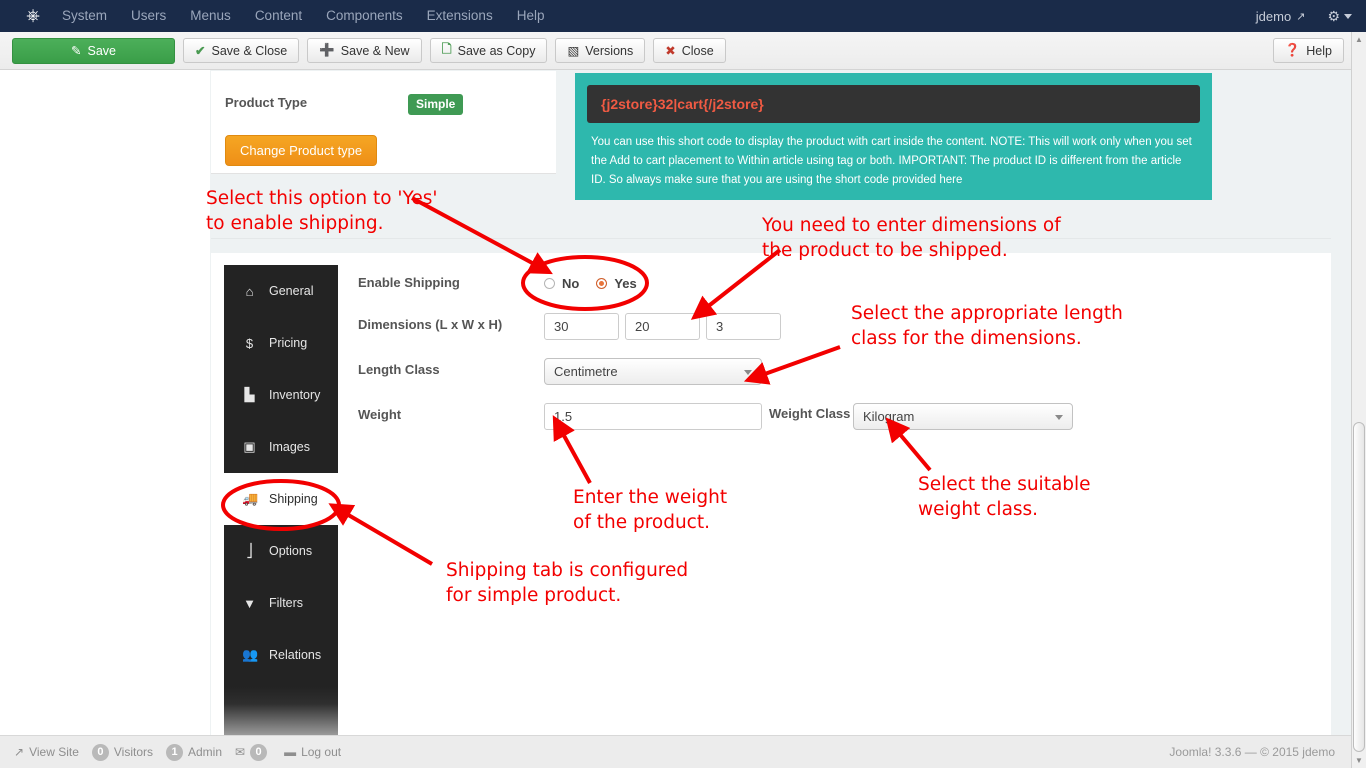  What do you see at coordinates (249, 446) in the screenshot?
I see `image-icon: ▣` at bounding box center [249, 446].